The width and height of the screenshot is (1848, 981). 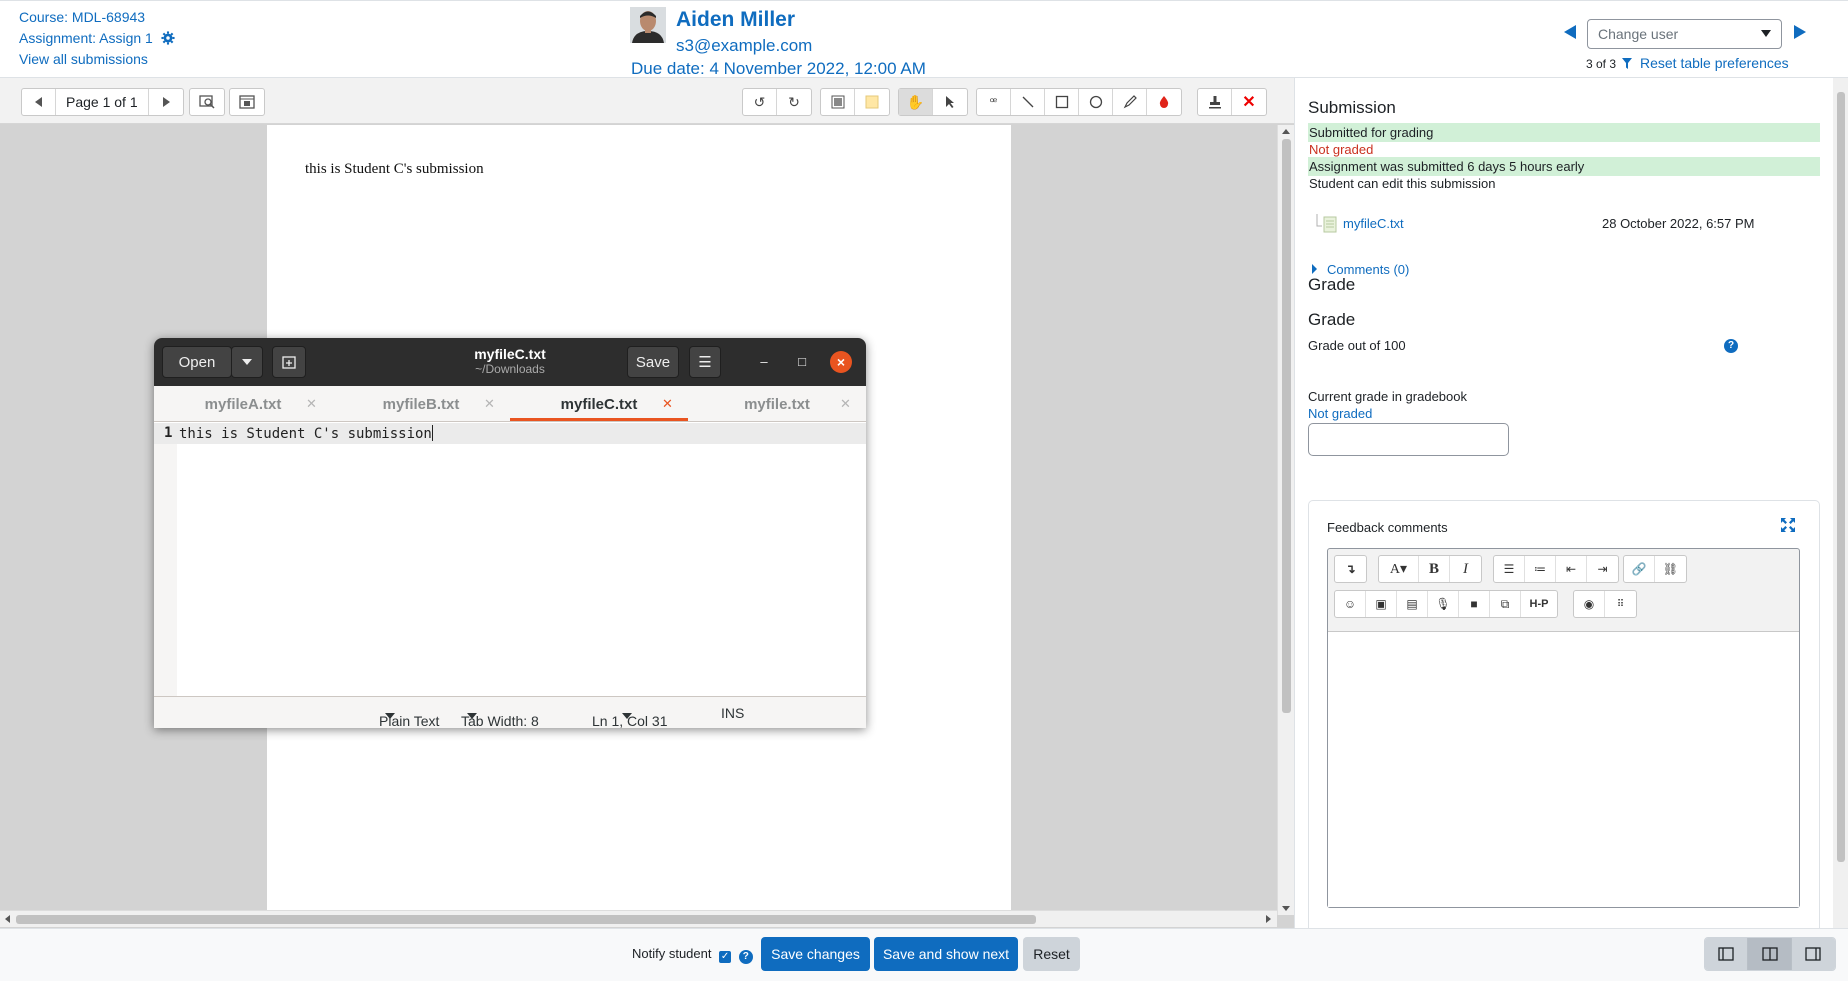 What do you see at coordinates (1399, 569) in the screenshot?
I see `paragraph-style-button: A▾` at bounding box center [1399, 569].